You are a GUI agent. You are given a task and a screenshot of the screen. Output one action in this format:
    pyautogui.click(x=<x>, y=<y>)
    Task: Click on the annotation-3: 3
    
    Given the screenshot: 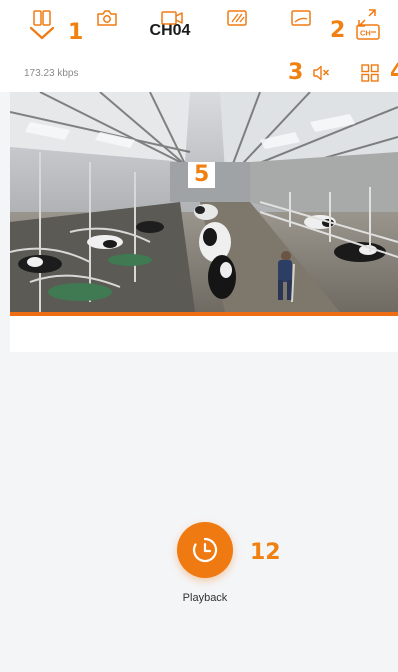 What is the action you would take?
    pyautogui.click(x=296, y=72)
    